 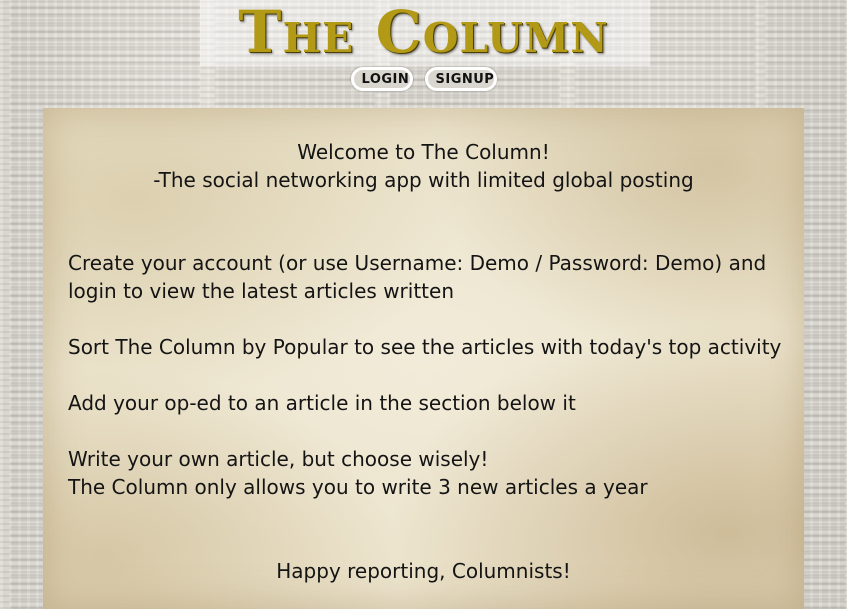 I want to click on site-logo: The Column, so click(x=423, y=32).